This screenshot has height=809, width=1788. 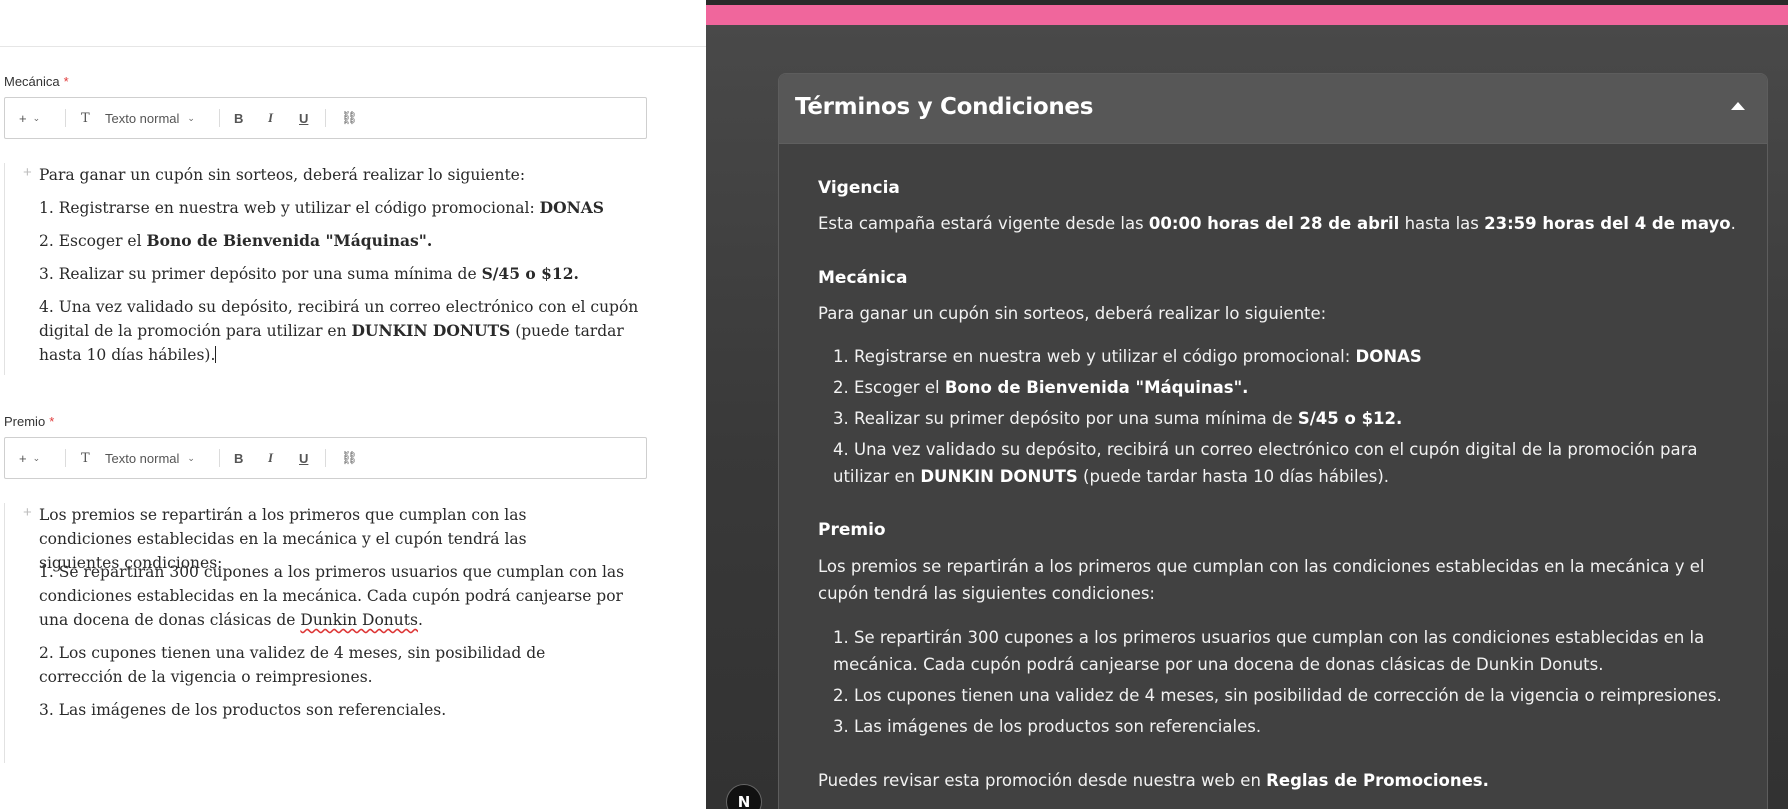 I want to click on text-cursor, so click(x=216, y=354).